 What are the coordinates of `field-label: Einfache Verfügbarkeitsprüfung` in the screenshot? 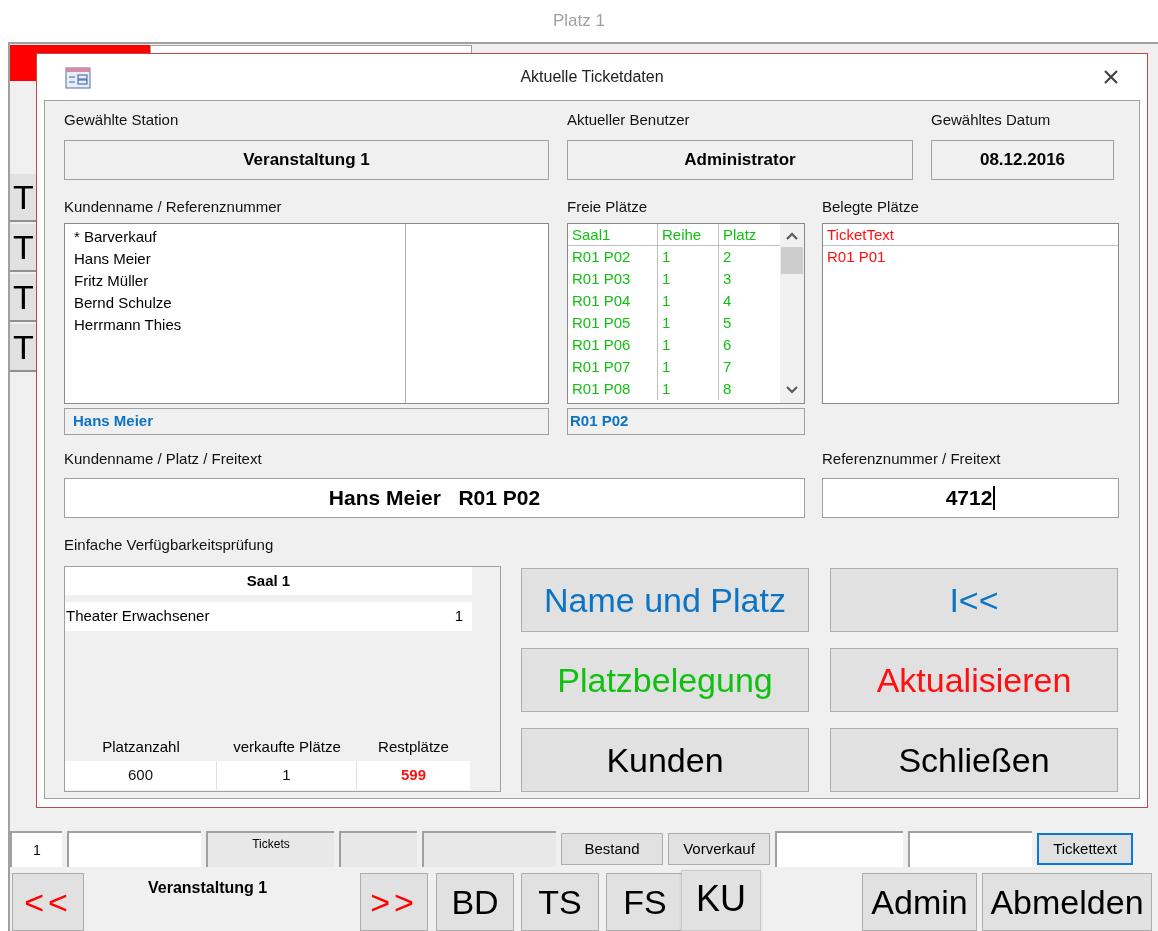 It's located at (169, 545).